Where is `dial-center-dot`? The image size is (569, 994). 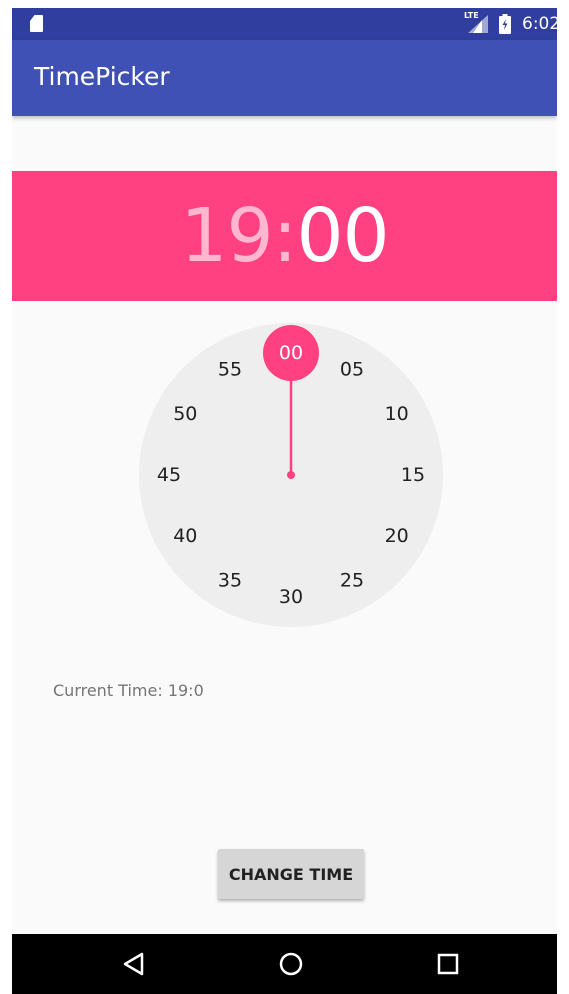 dial-center-dot is located at coordinates (291, 475).